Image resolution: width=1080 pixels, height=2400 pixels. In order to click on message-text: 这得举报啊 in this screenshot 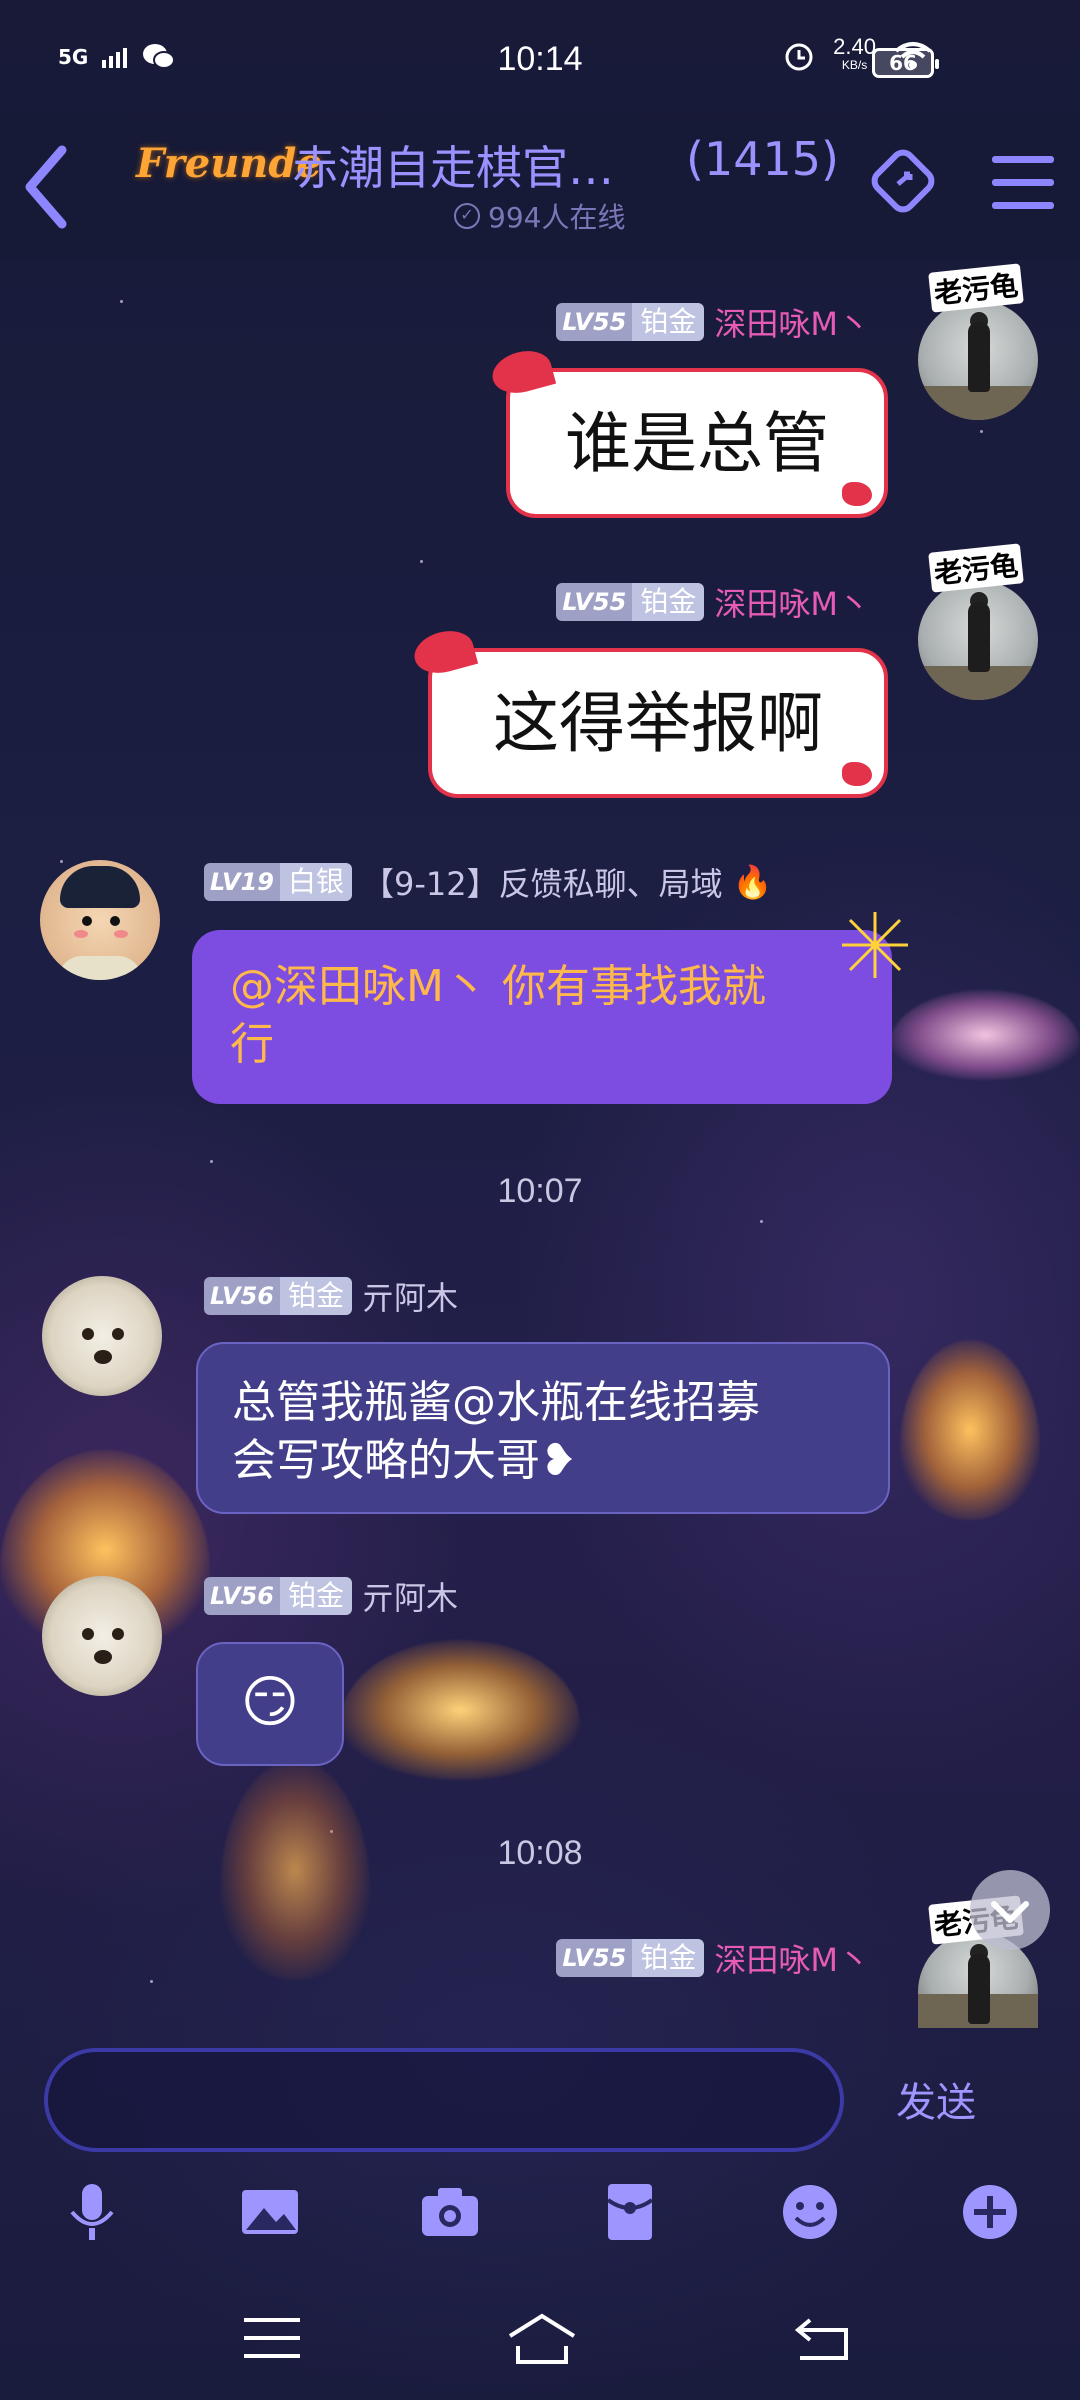, I will do `click(658, 723)`.